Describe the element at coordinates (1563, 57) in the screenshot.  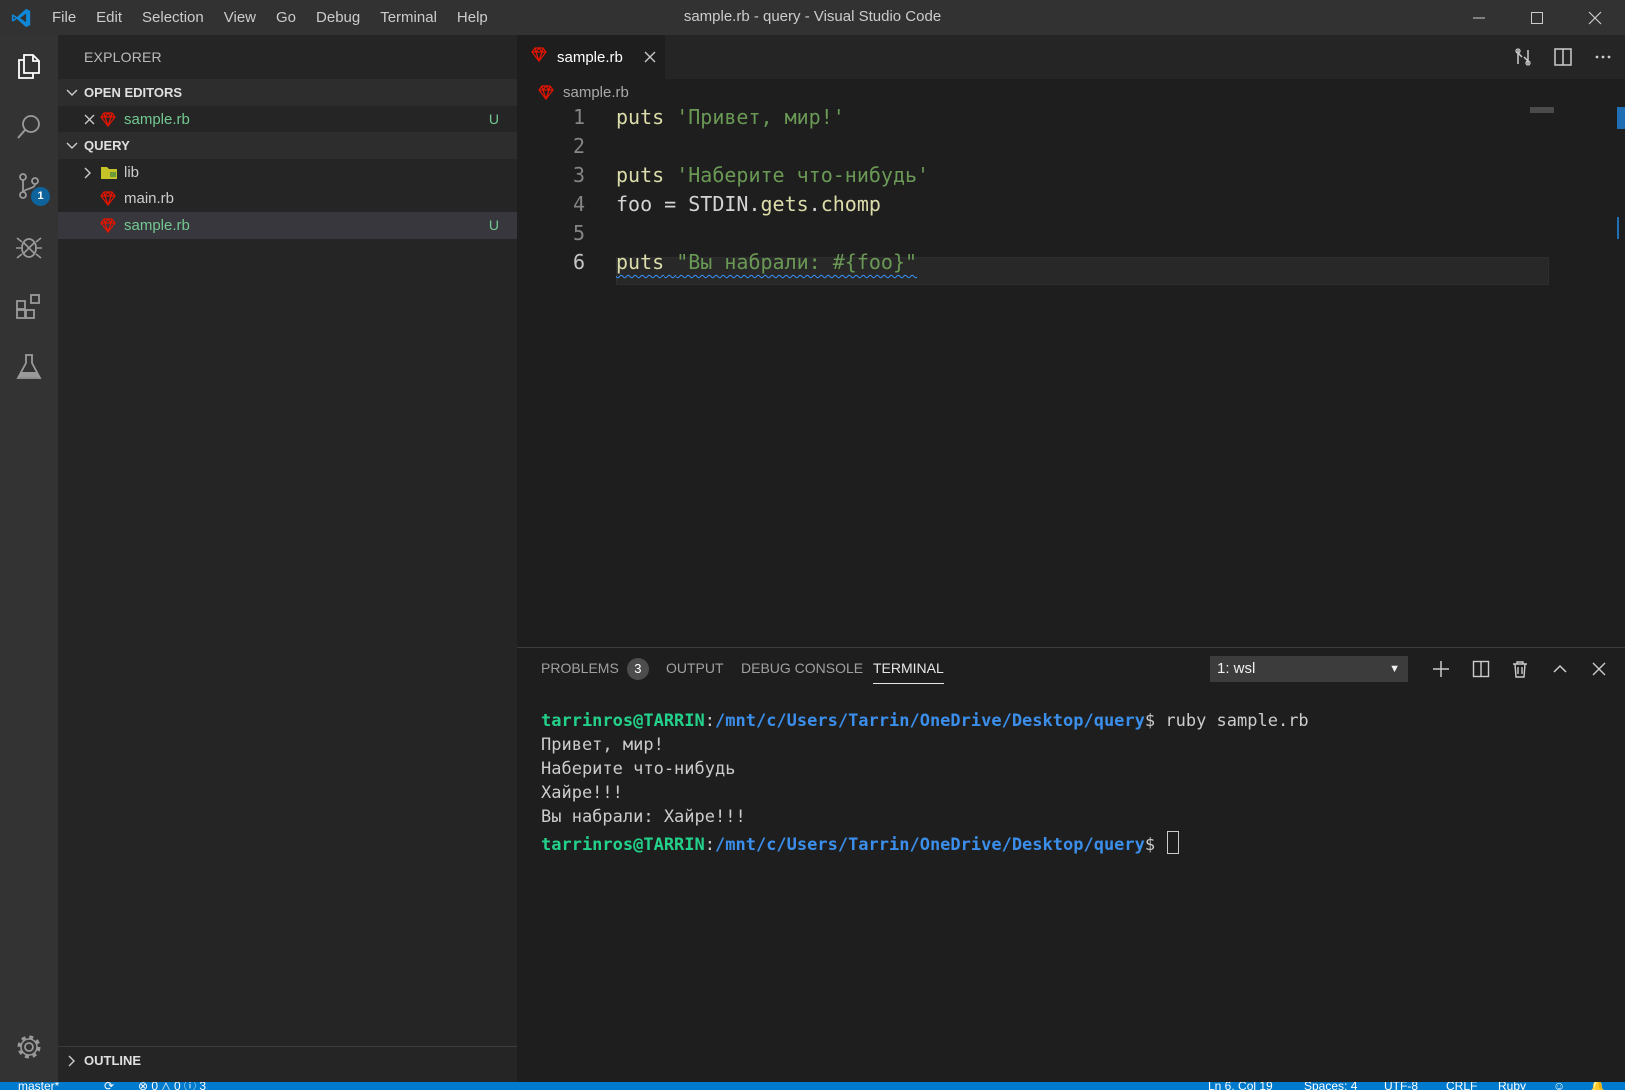
I see `split-editor-icon` at that location.